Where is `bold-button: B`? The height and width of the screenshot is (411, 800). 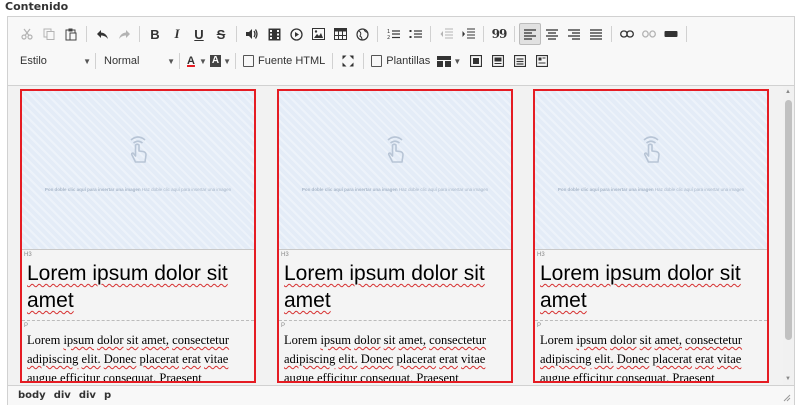
bold-button: B is located at coordinates (155, 34).